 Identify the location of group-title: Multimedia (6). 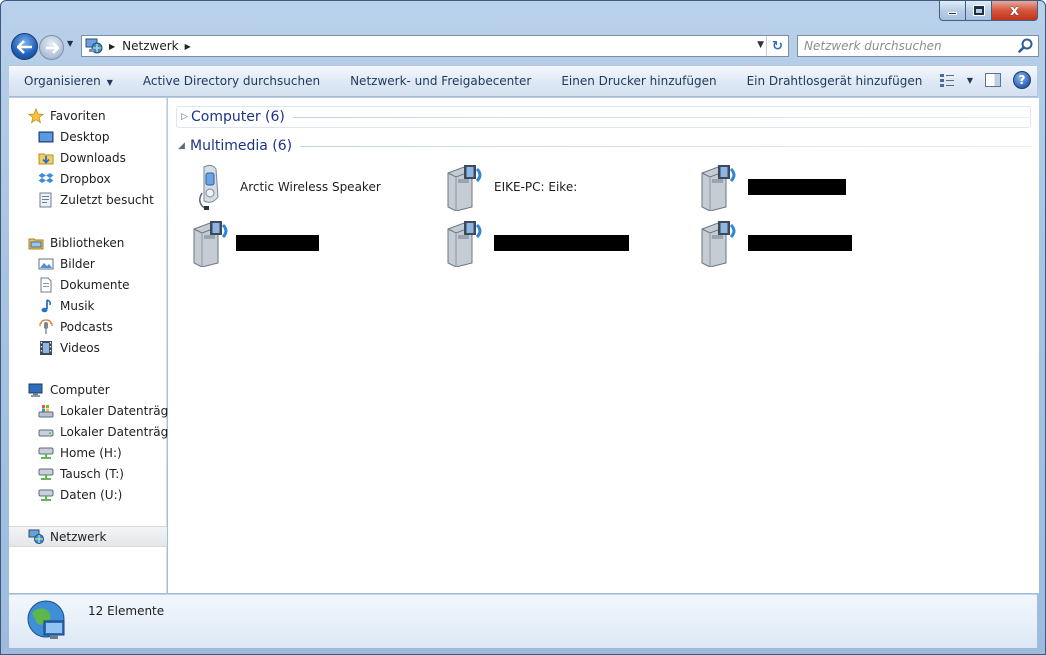
(241, 146).